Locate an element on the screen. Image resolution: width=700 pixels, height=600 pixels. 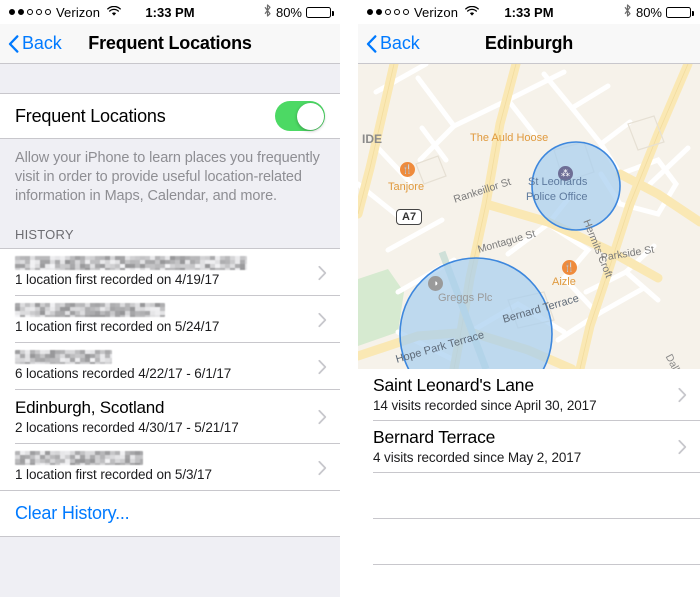
history-section-header: HISTORY is located at coordinates (170, 234).